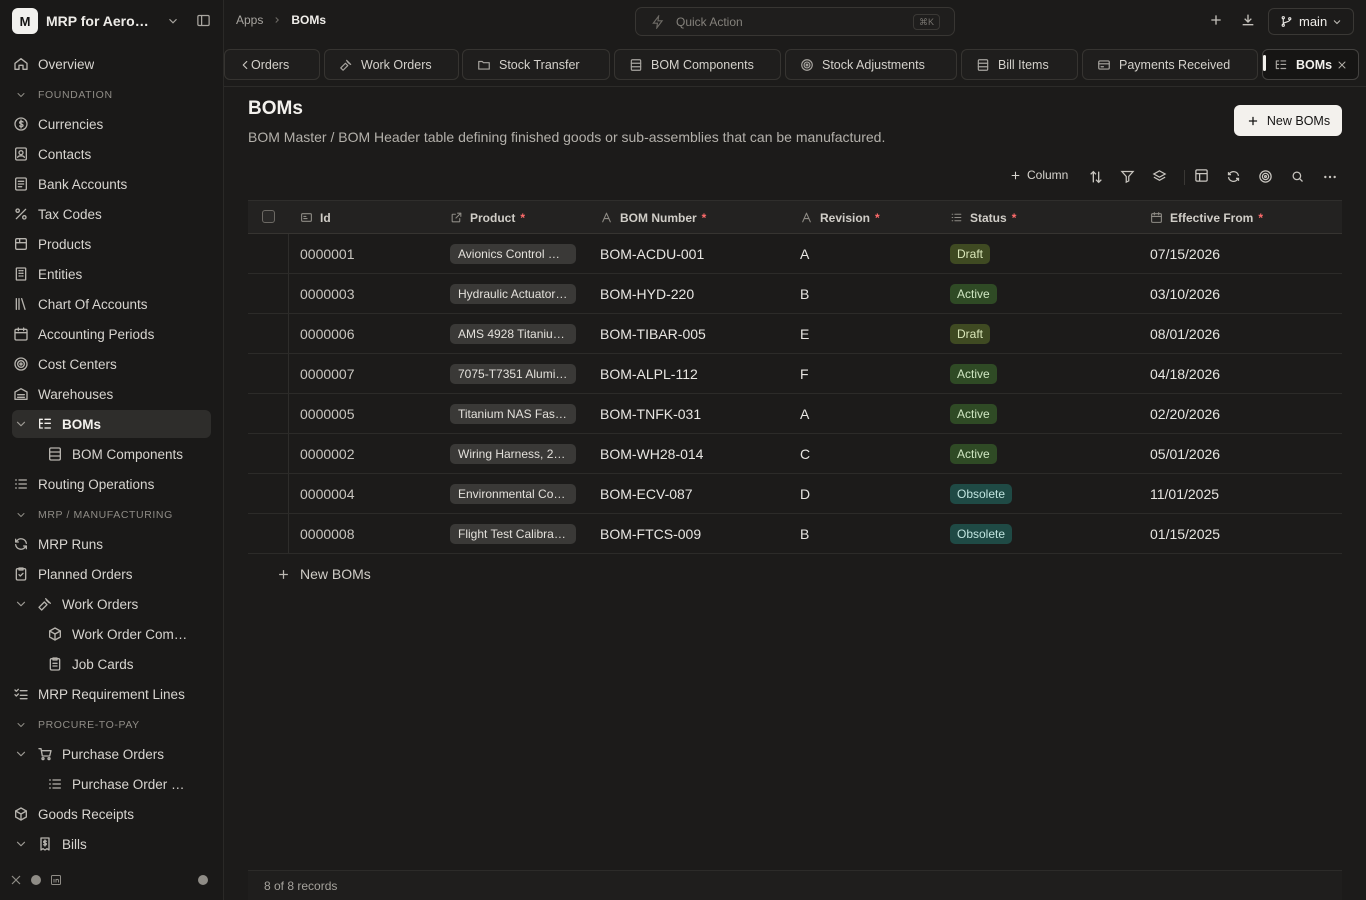 The image size is (1366, 900). I want to click on sort-icon, so click(1096, 177).